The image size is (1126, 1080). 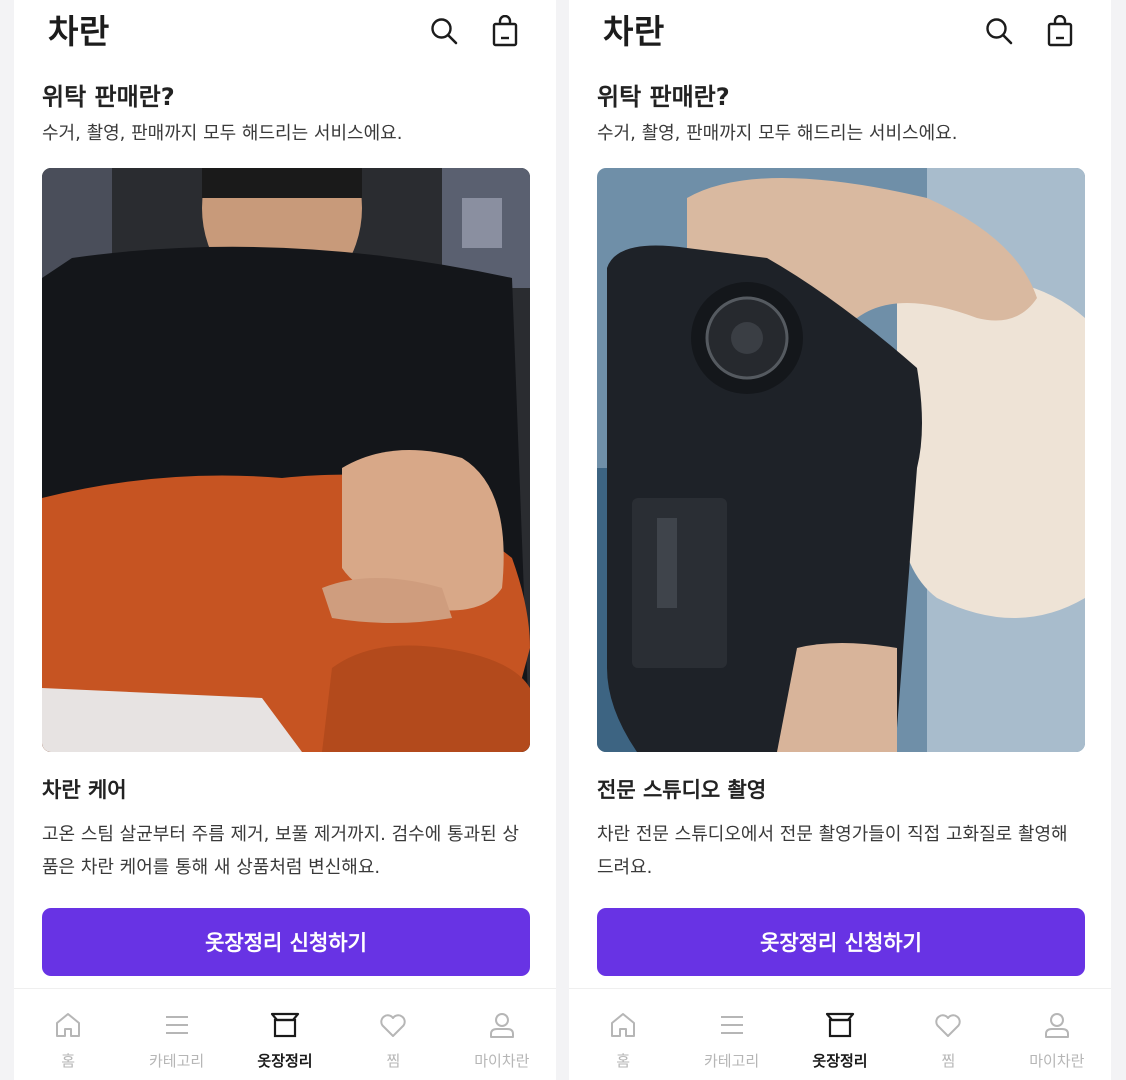 I want to click on card-title: 전문 스튜디오 촬영, so click(x=682, y=790).